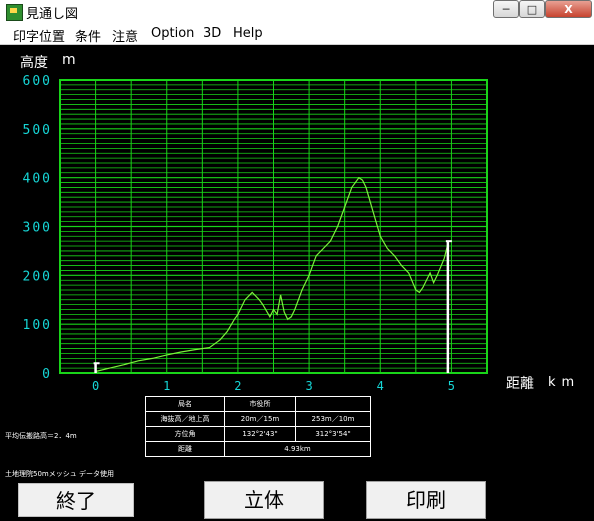  What do you see at coordinates (297, 11) in the screenshot?
I see `title-bar: 見通し図 ─ □ X` at bounding box center [297, 11].